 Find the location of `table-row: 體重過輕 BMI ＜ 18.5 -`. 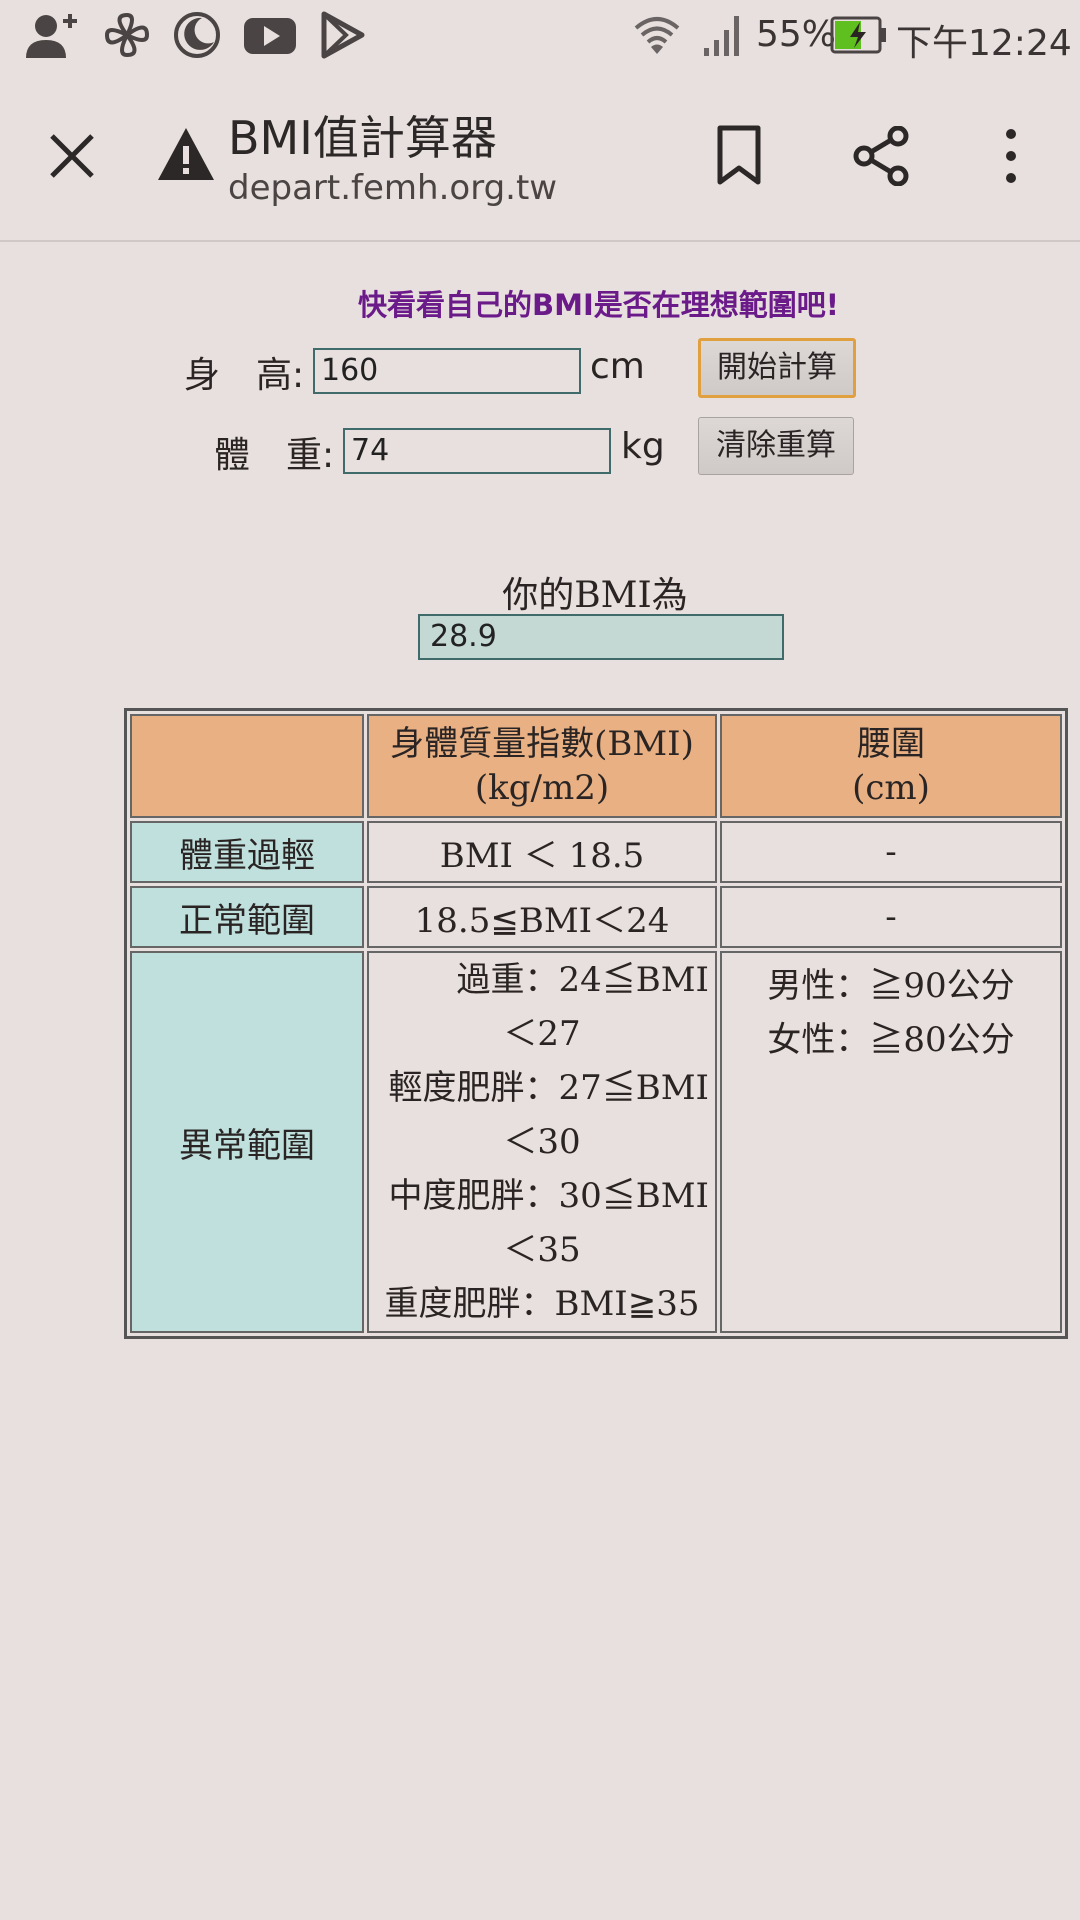

table-row: 體重過輕 BMI ＜ 18.5 - is located at coordinates (596, 852).